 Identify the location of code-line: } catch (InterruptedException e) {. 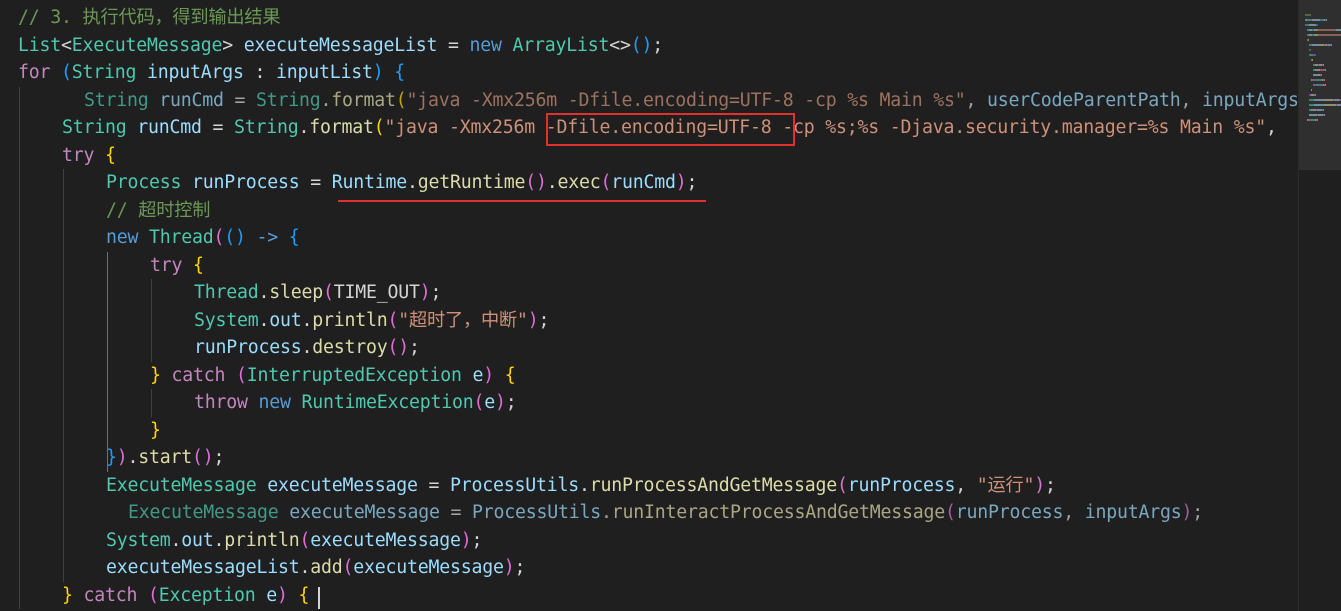
(333, 375).